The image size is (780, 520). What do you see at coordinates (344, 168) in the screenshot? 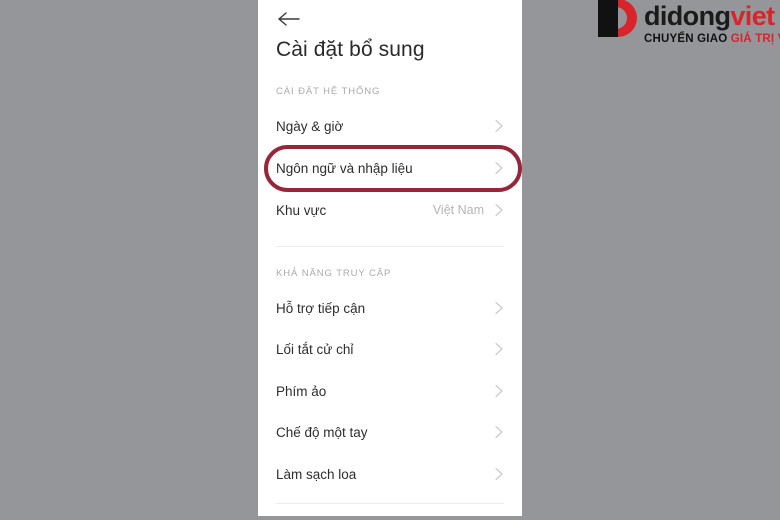
I see `list-item-label: Ngôn ngữ và nhập liệu` at bounding box center [344, 168].